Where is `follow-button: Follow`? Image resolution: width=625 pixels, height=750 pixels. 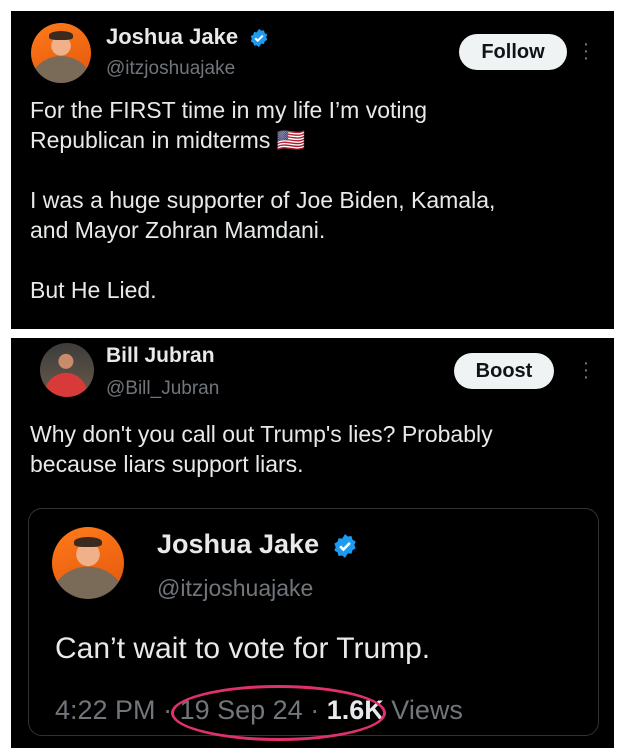 follow-button: Follow is located at coordinates (513, 52).